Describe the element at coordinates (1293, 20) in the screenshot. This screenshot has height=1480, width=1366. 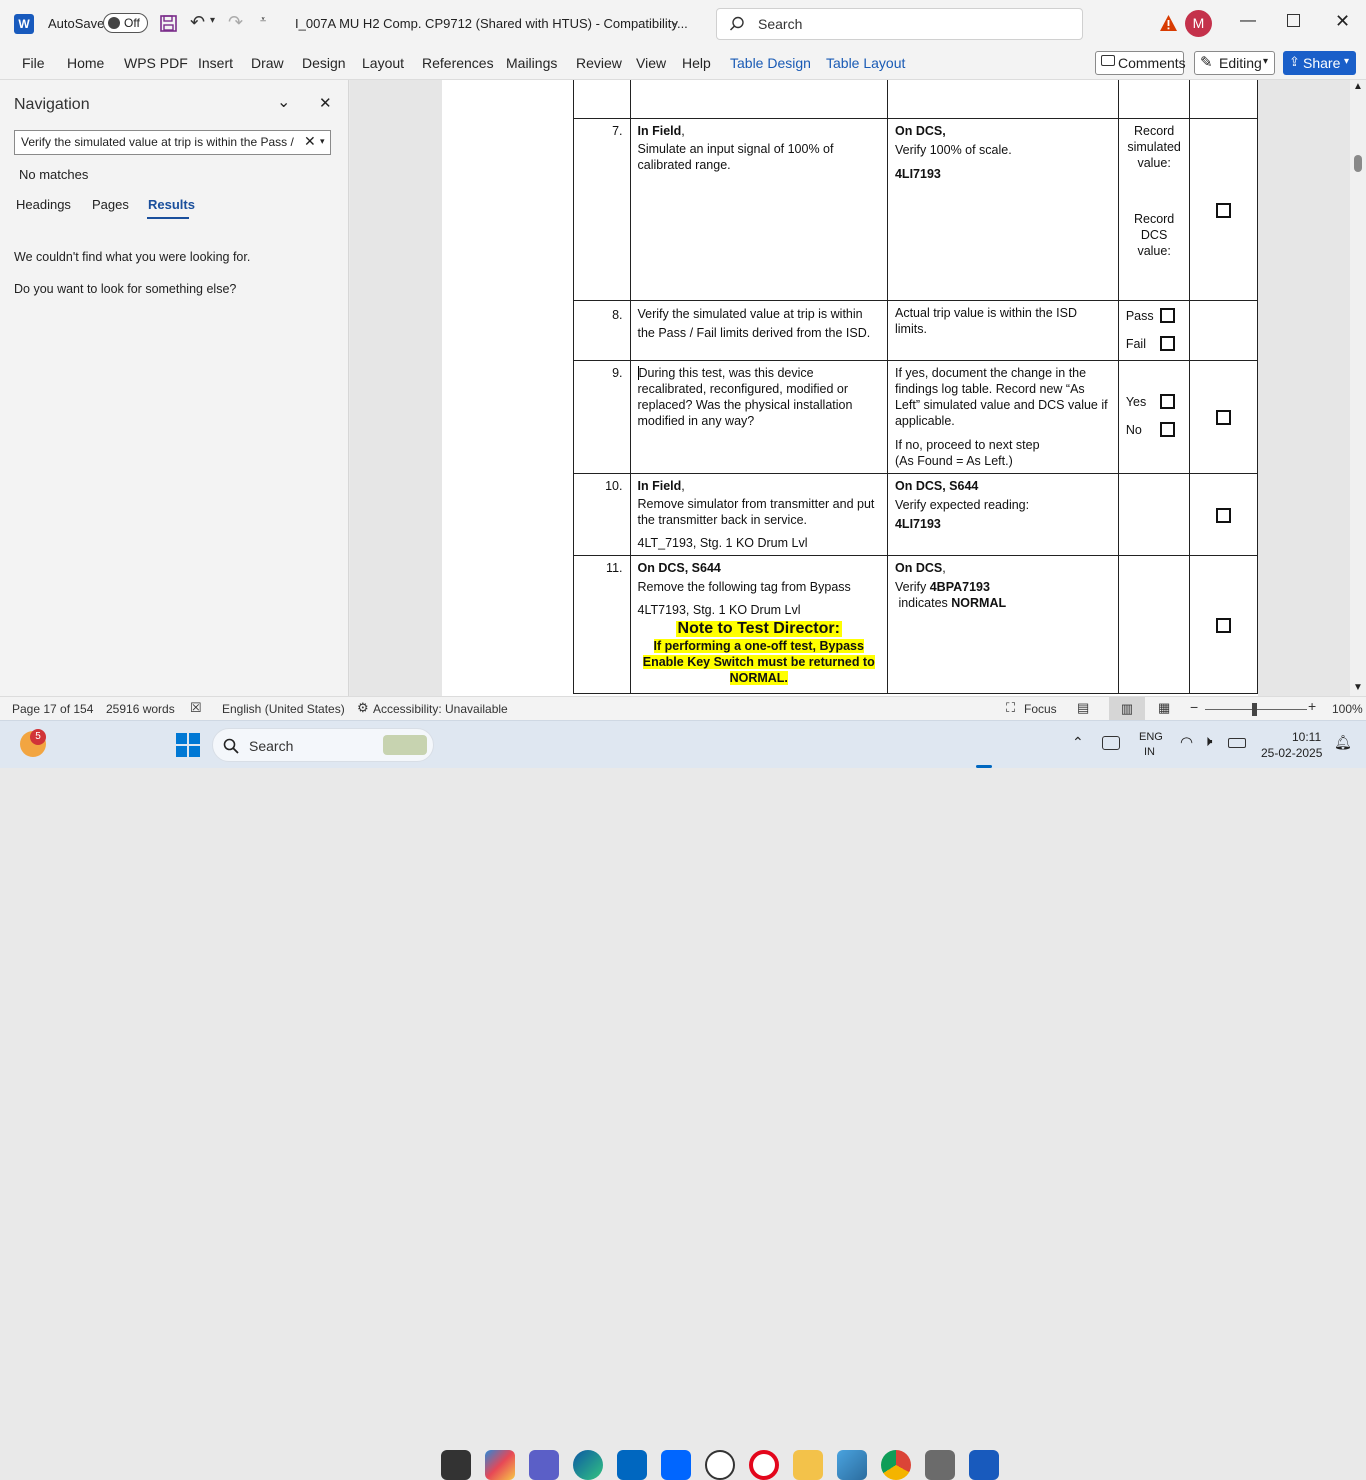
I see `maximize-icon` at that location.